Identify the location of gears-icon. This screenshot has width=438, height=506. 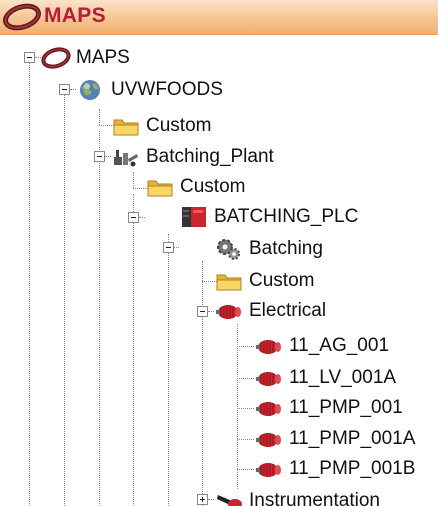
(229, 249).